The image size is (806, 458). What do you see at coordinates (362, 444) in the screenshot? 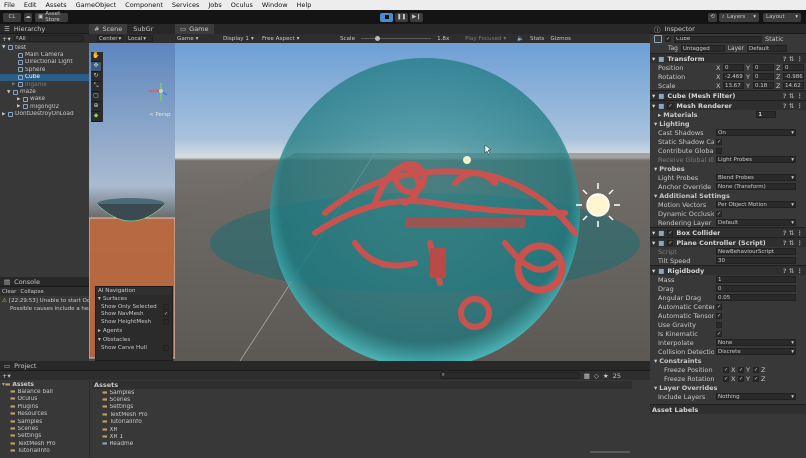
I see `project-asset-item: ▬ Readme` at bounding box center [362, 444].